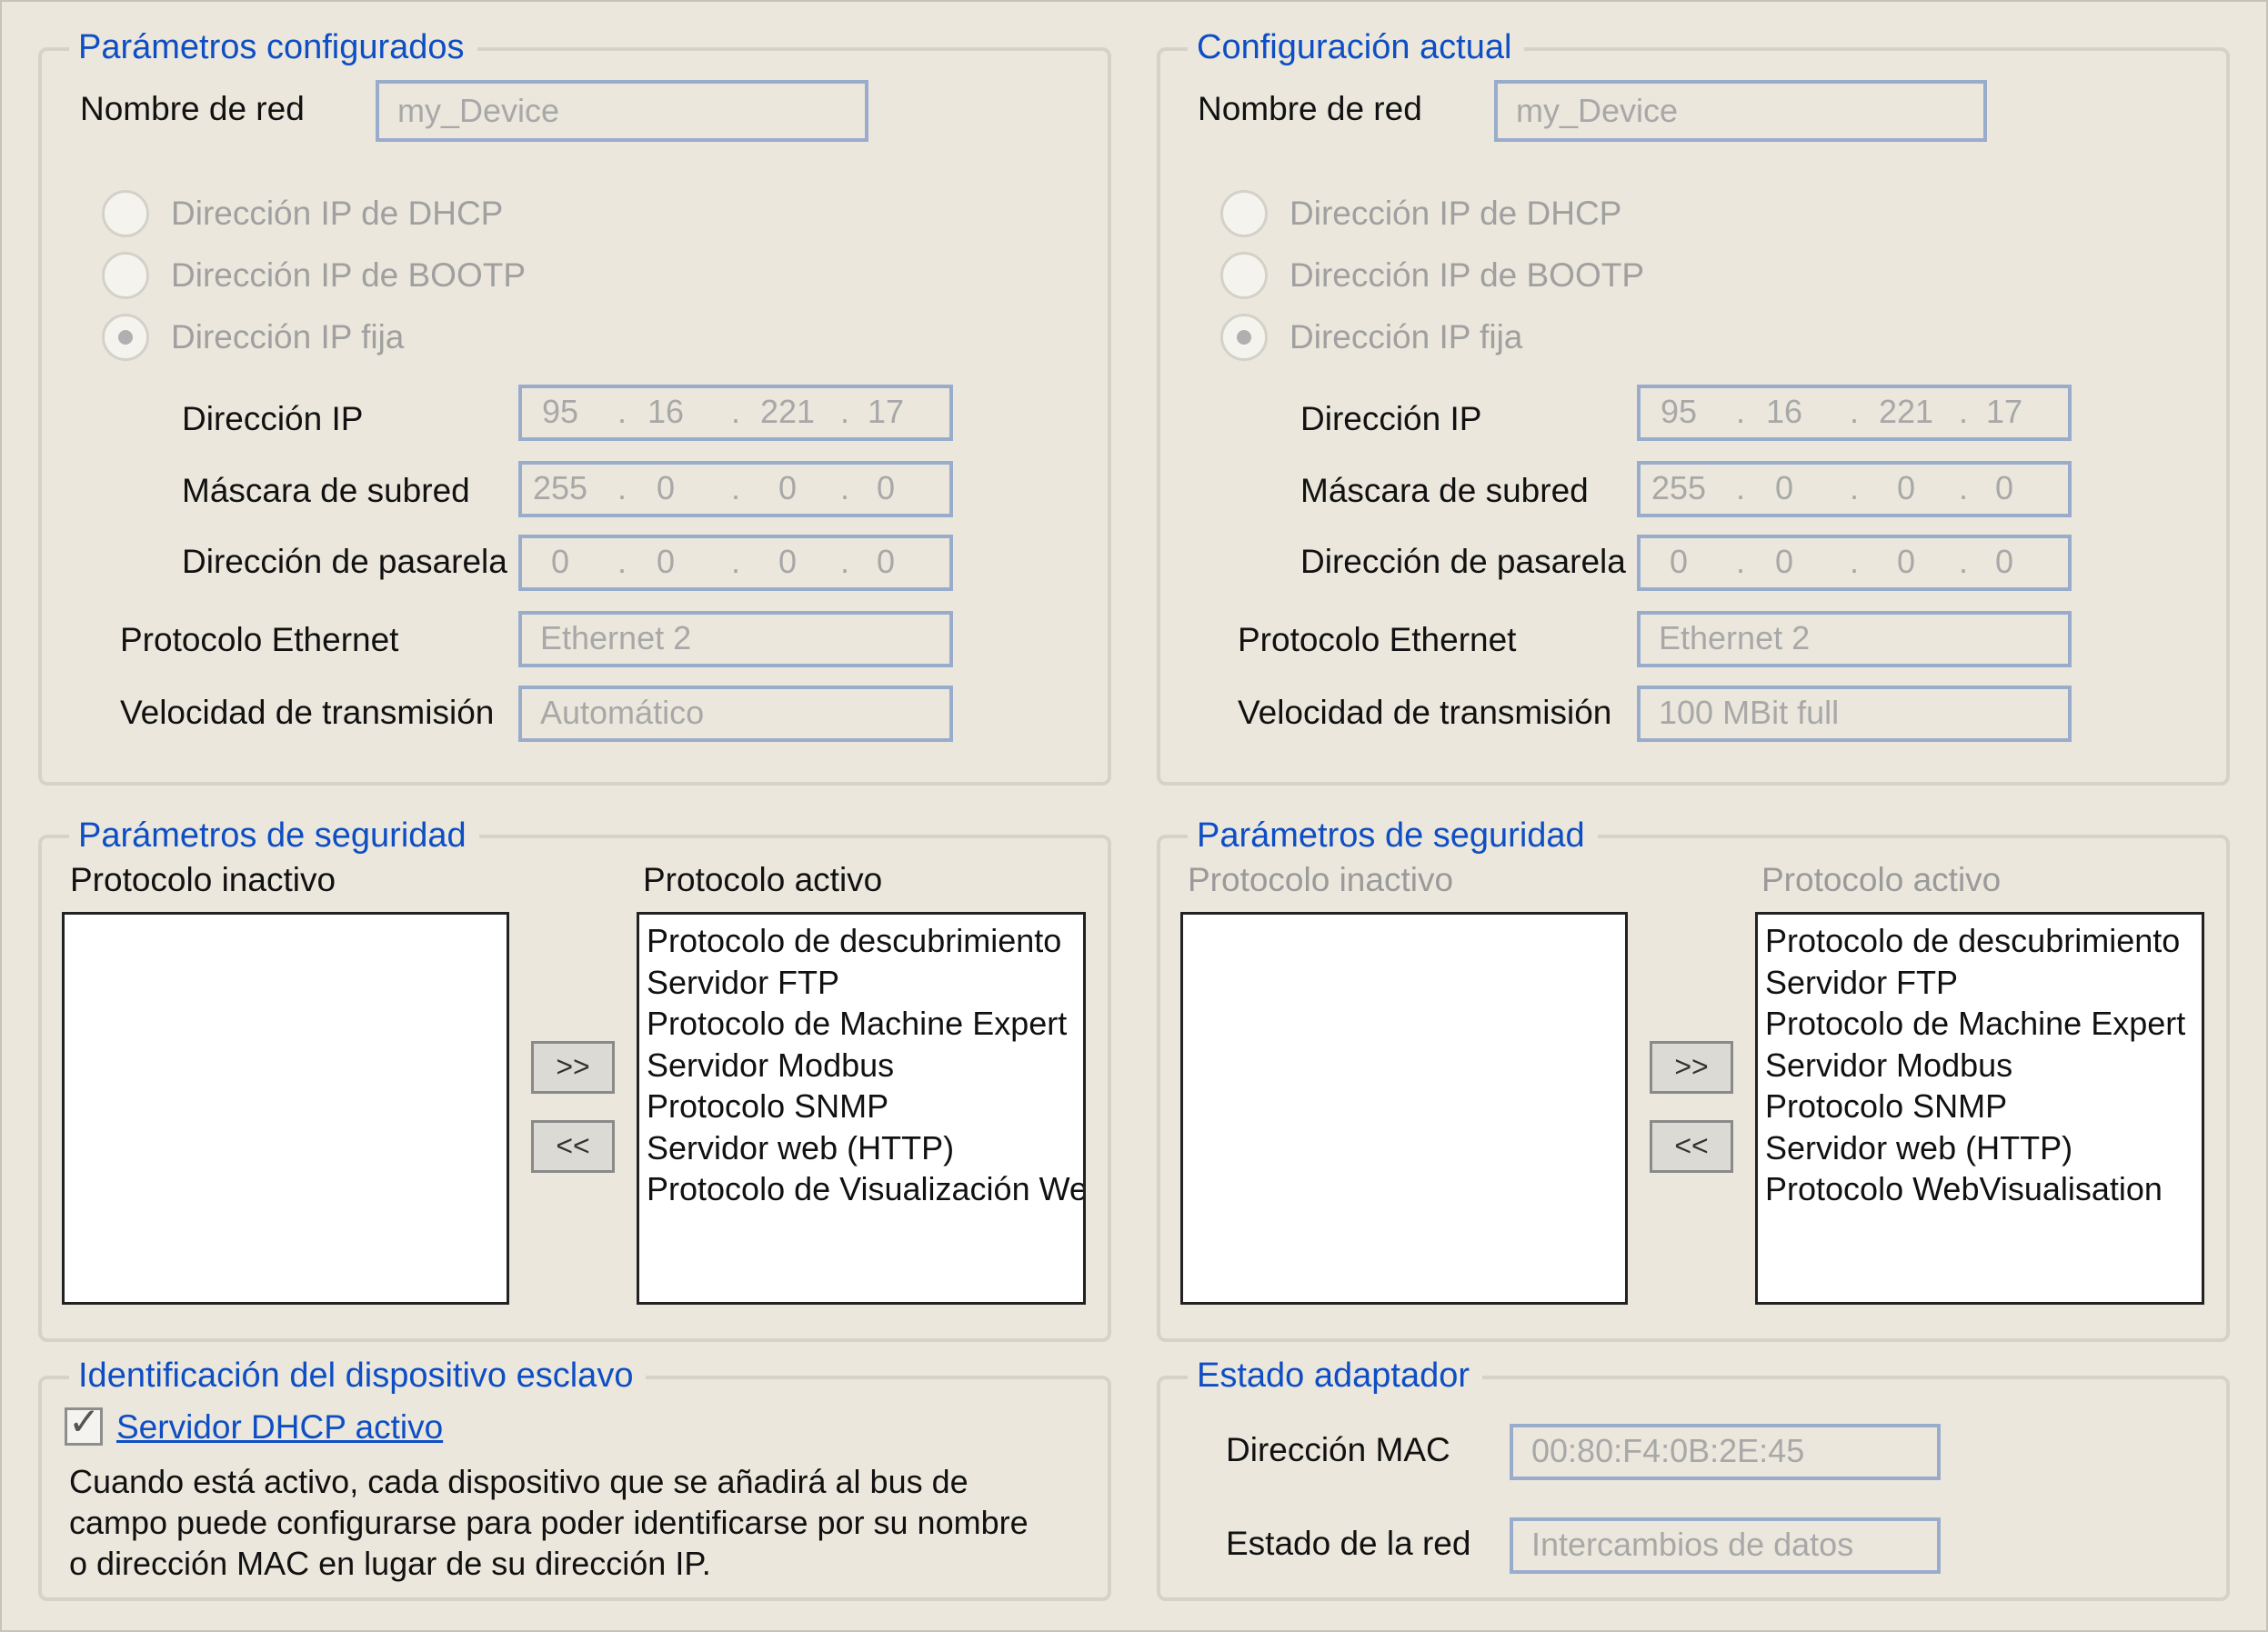  Describe the element at coordinates (1725, 1545) in the screenshot. I see `network-state-field: Intercambios de datos` at that location.